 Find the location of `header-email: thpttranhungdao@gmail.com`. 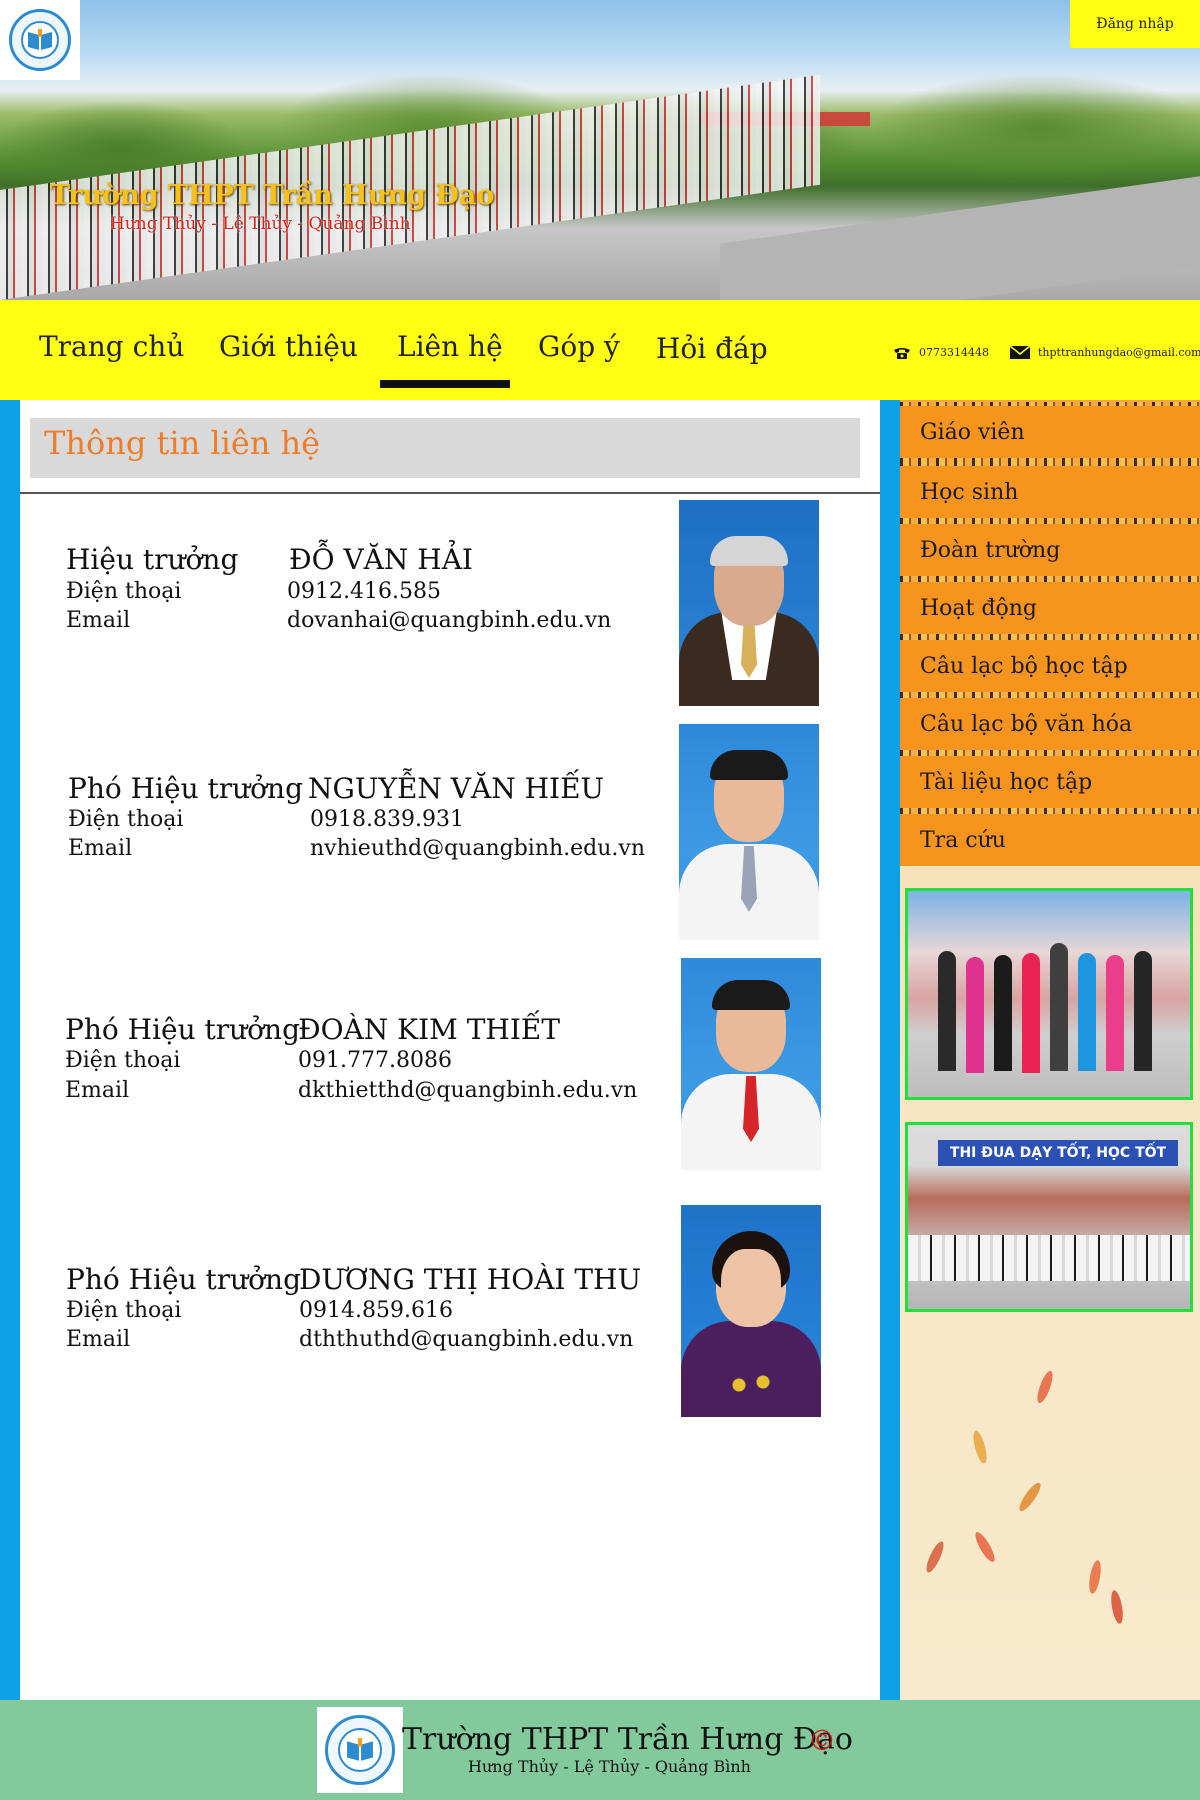

header-email: thpttranhungdao@gmail.com is located at coordinates (1105, 352).